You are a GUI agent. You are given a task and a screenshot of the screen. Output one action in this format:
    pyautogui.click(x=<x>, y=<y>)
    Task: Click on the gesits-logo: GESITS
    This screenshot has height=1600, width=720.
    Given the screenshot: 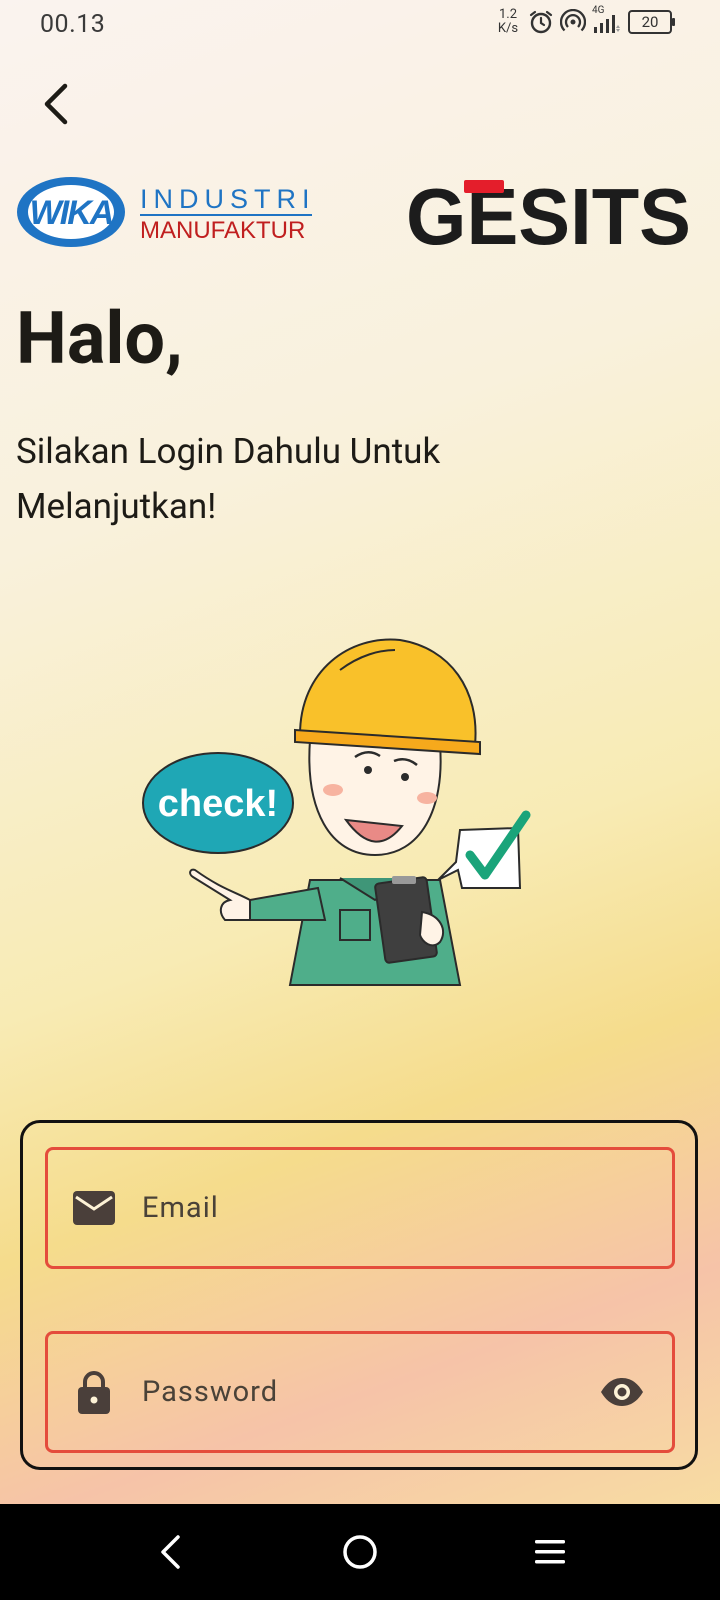 What is the action you would take?
    pyautogui.click(x=551, y=216)
    